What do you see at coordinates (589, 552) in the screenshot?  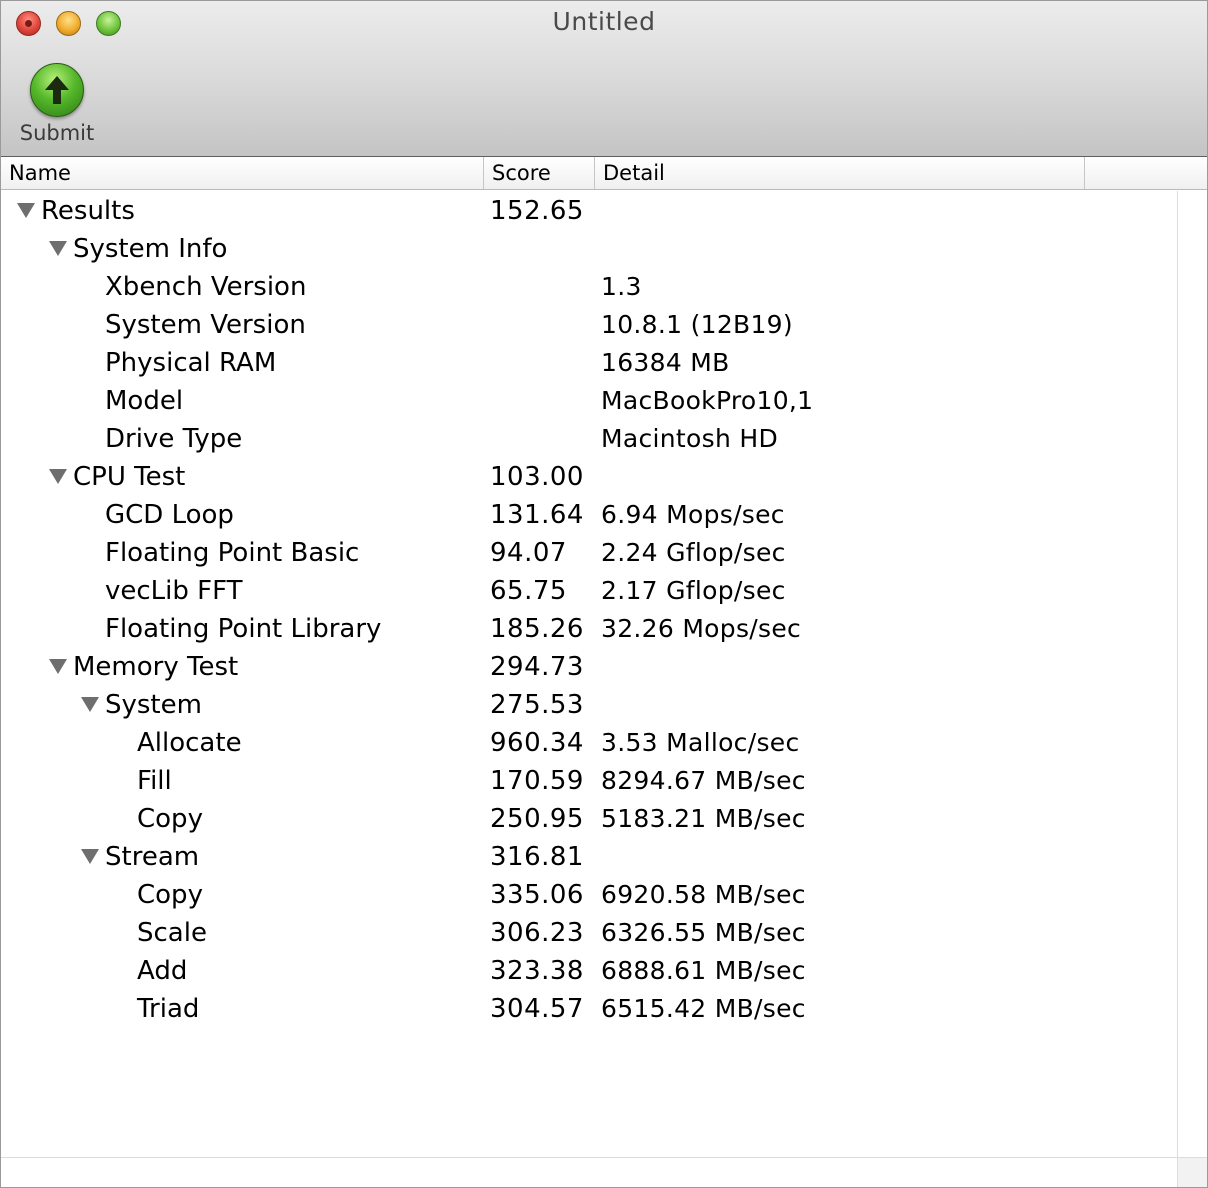 I see `outline-row: Floating Point Basic 94.07 2.24 Gflop/sec` at bounding box center [589, 552].